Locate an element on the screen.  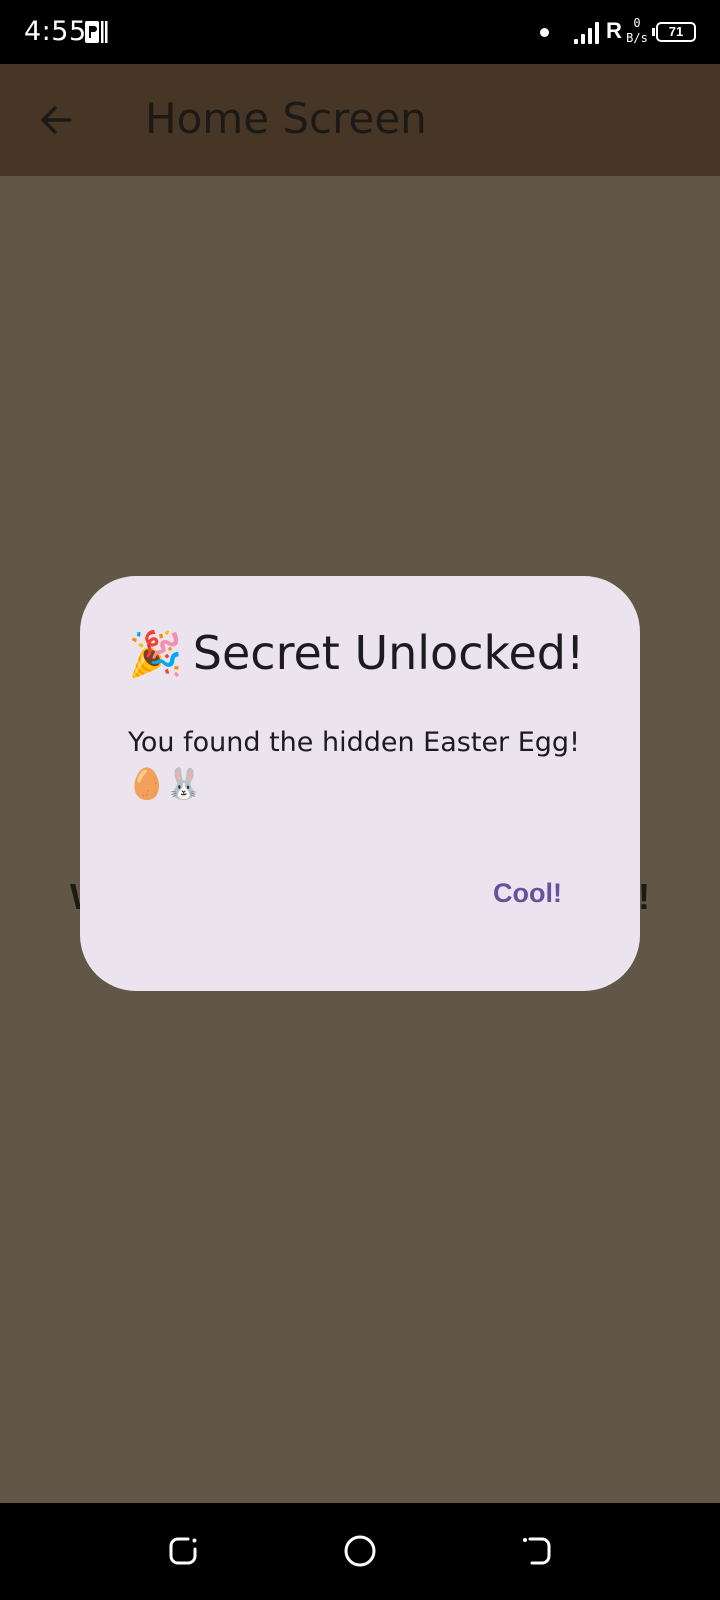
dialog-title: 🎉 Secret Unlocked! is located at coordinates (356, 653).